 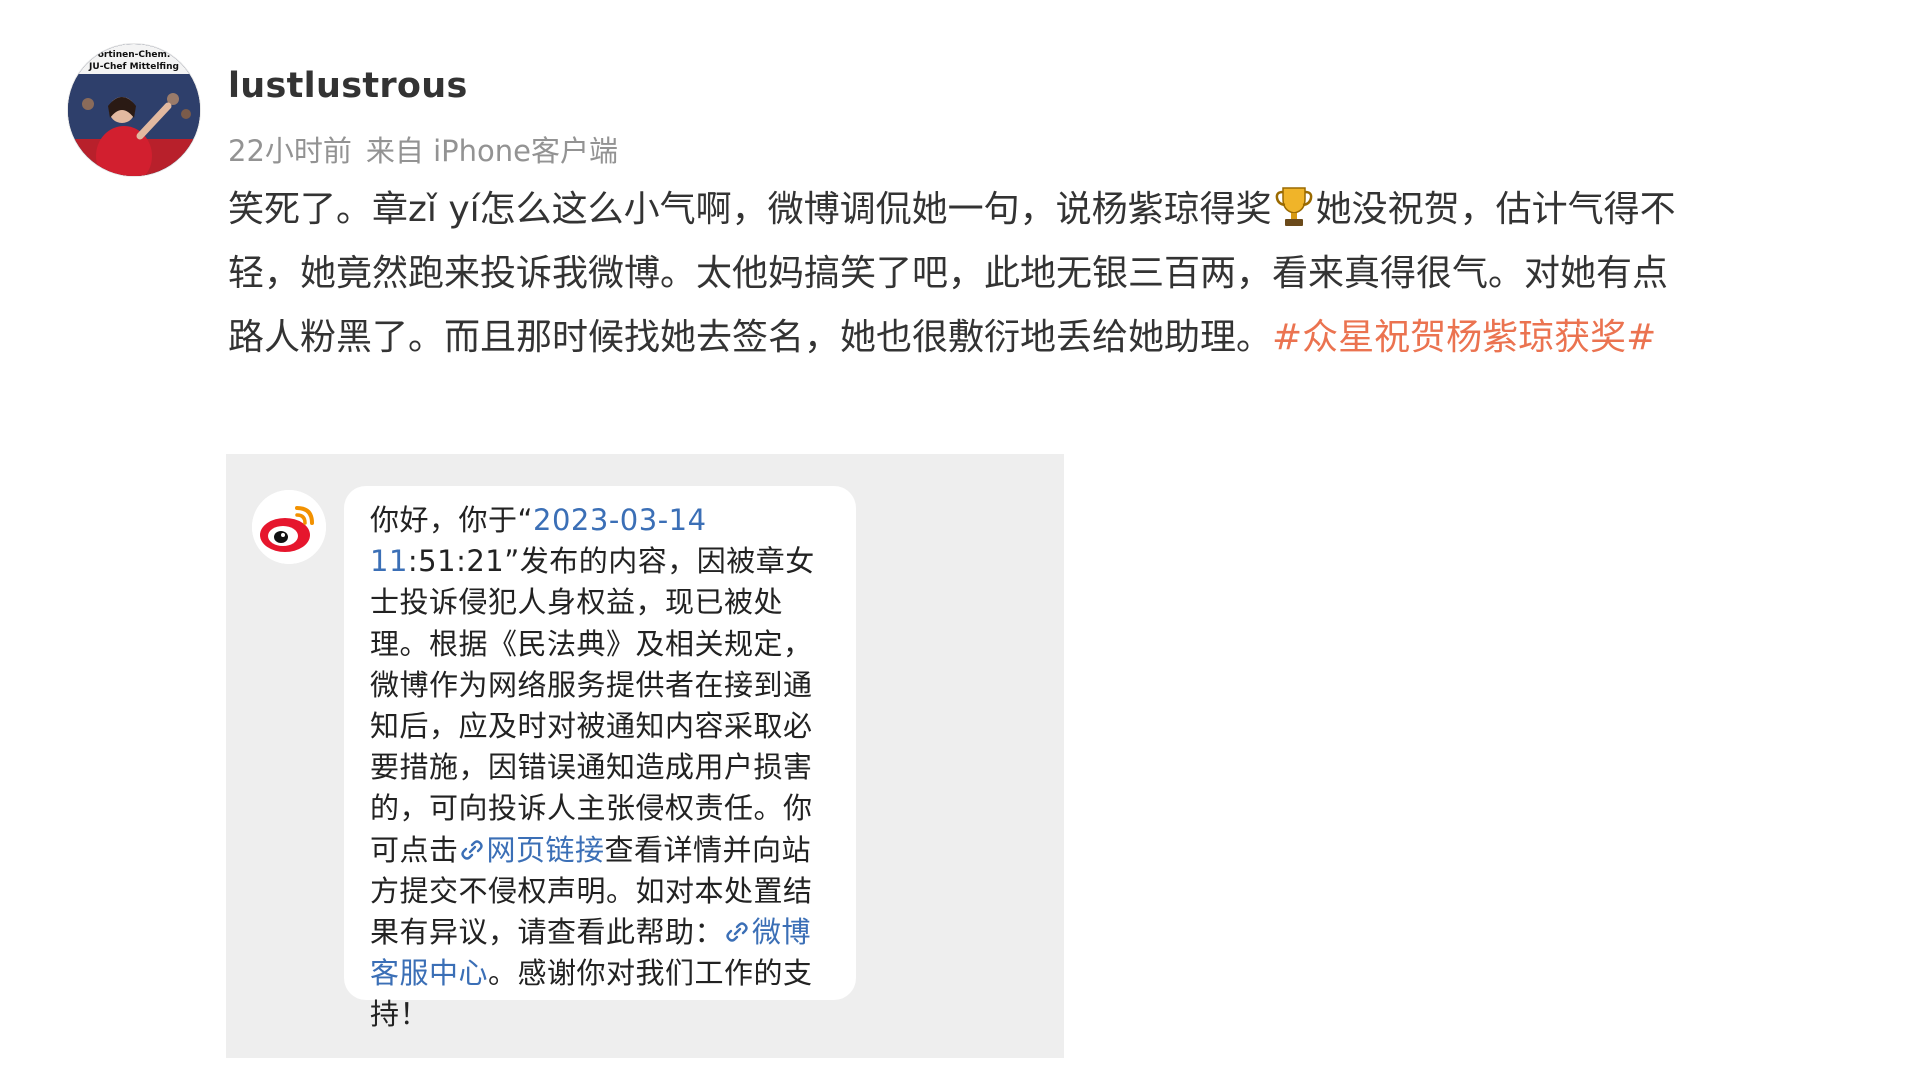 What do you see at coordinates (289, 527) in the screenshot?
I see `weibo-logo-icon` at bounding box center [289, 527].